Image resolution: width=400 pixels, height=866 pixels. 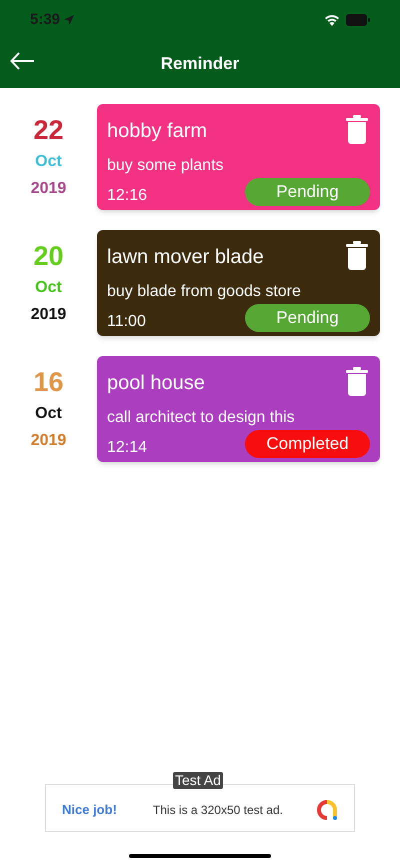 I want to click on reminder-time: 12:16, so click(x=127, y=196).